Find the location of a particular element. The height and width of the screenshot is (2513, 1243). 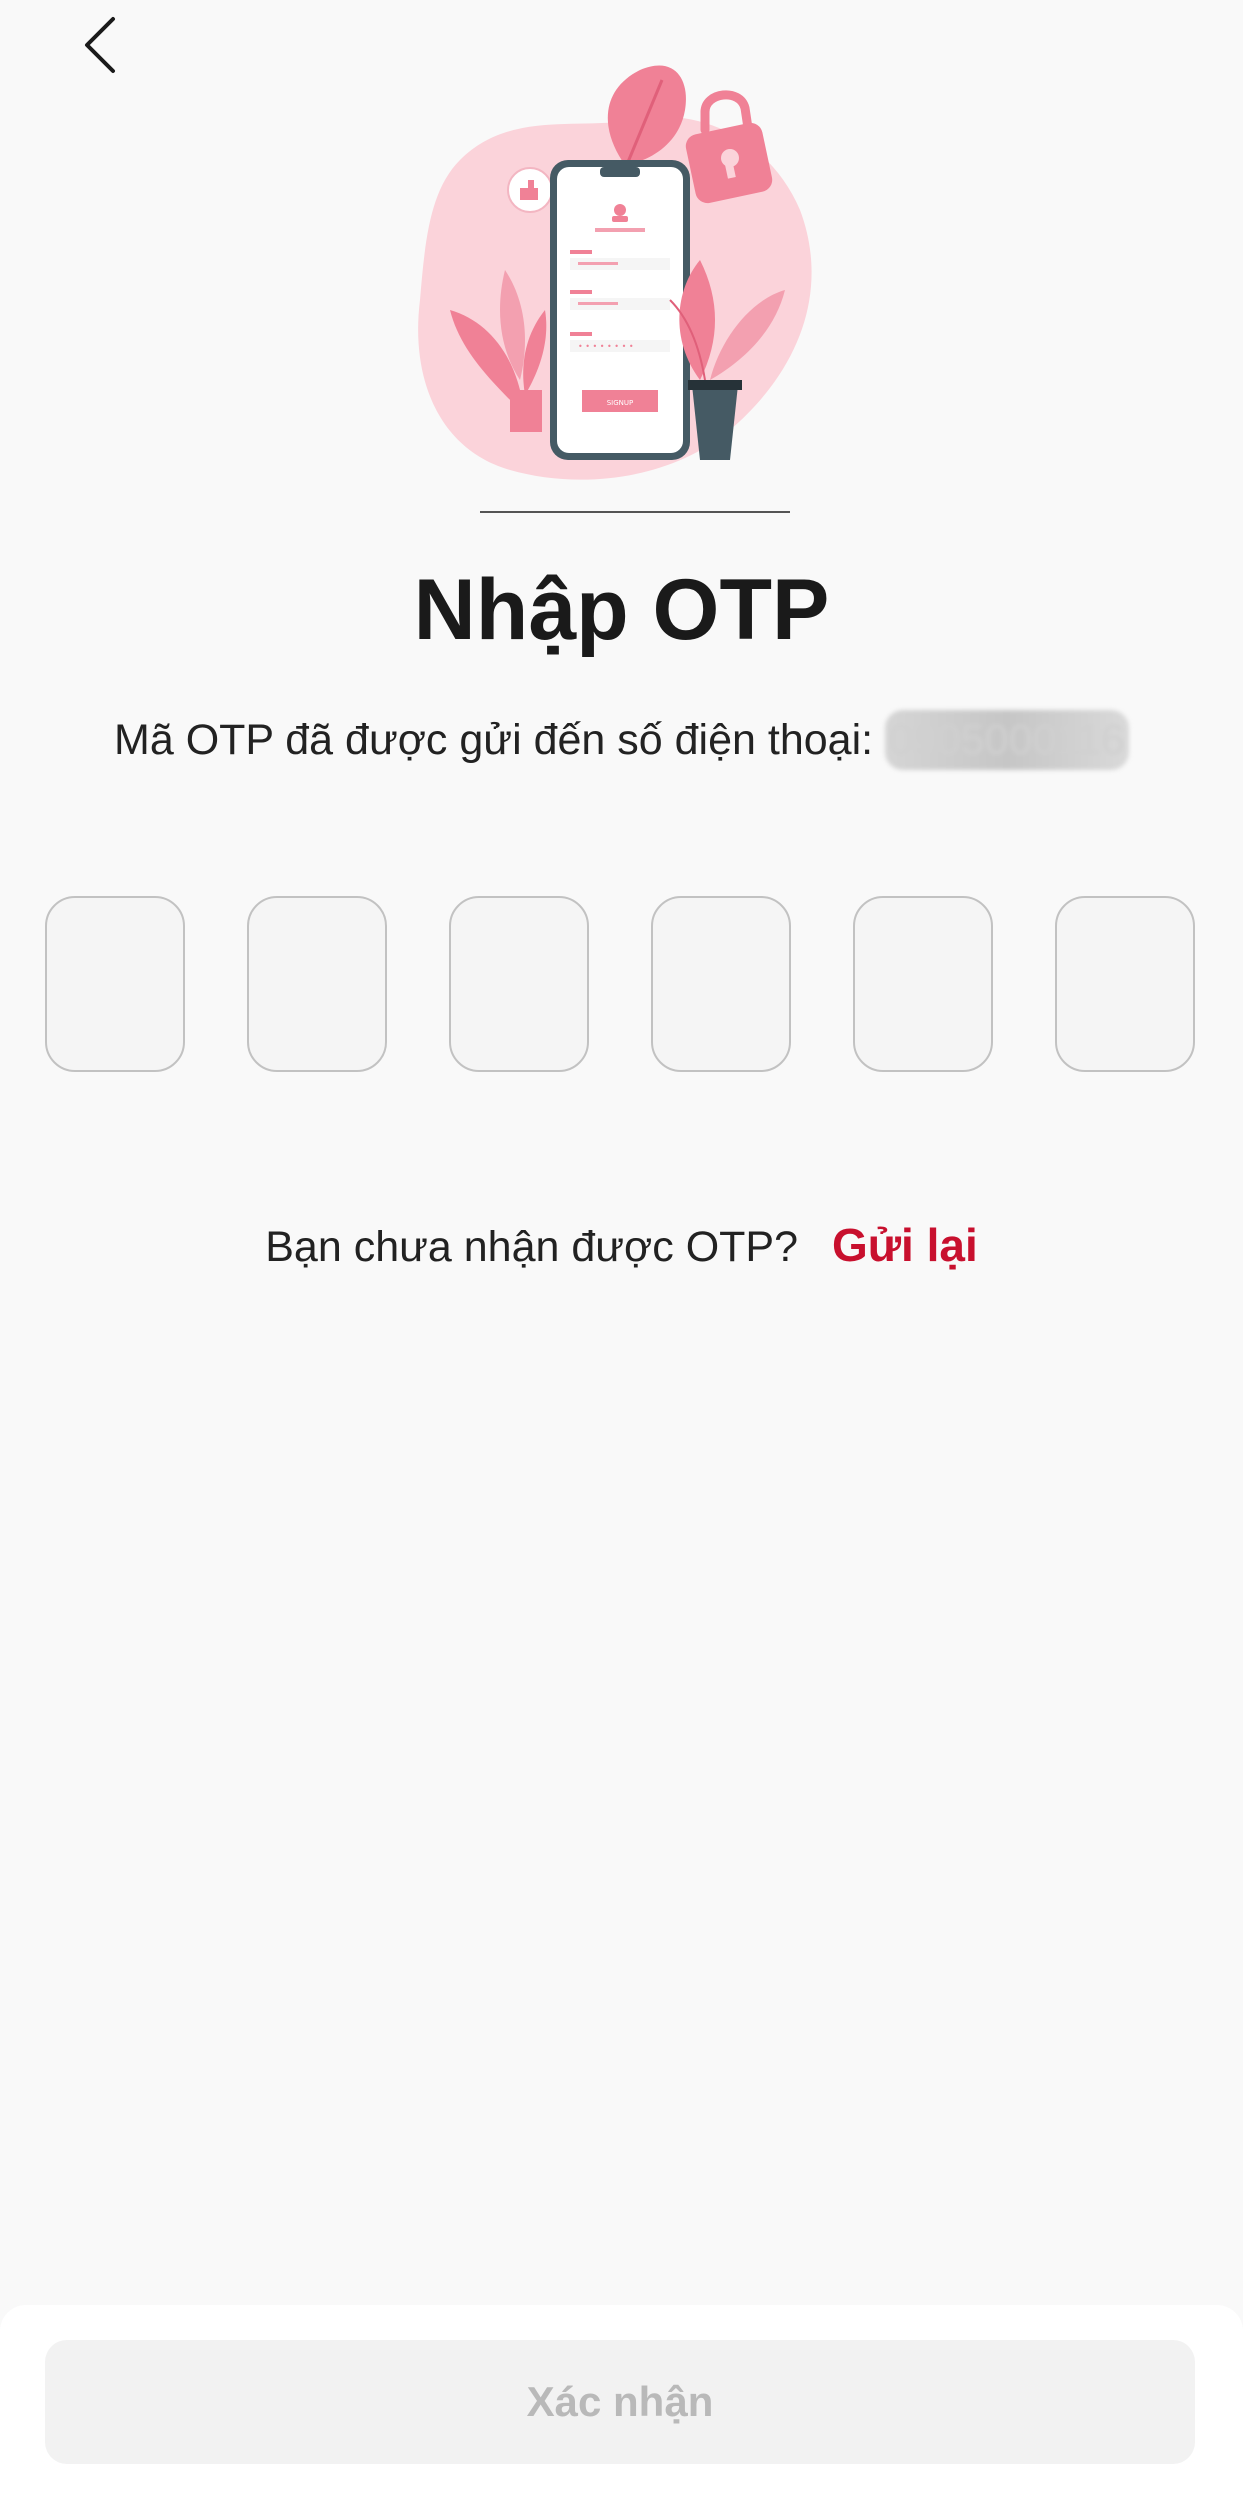

phone-signup-illustration: • • • • • • • • SIGNUP is located at coordinates (615, 289).